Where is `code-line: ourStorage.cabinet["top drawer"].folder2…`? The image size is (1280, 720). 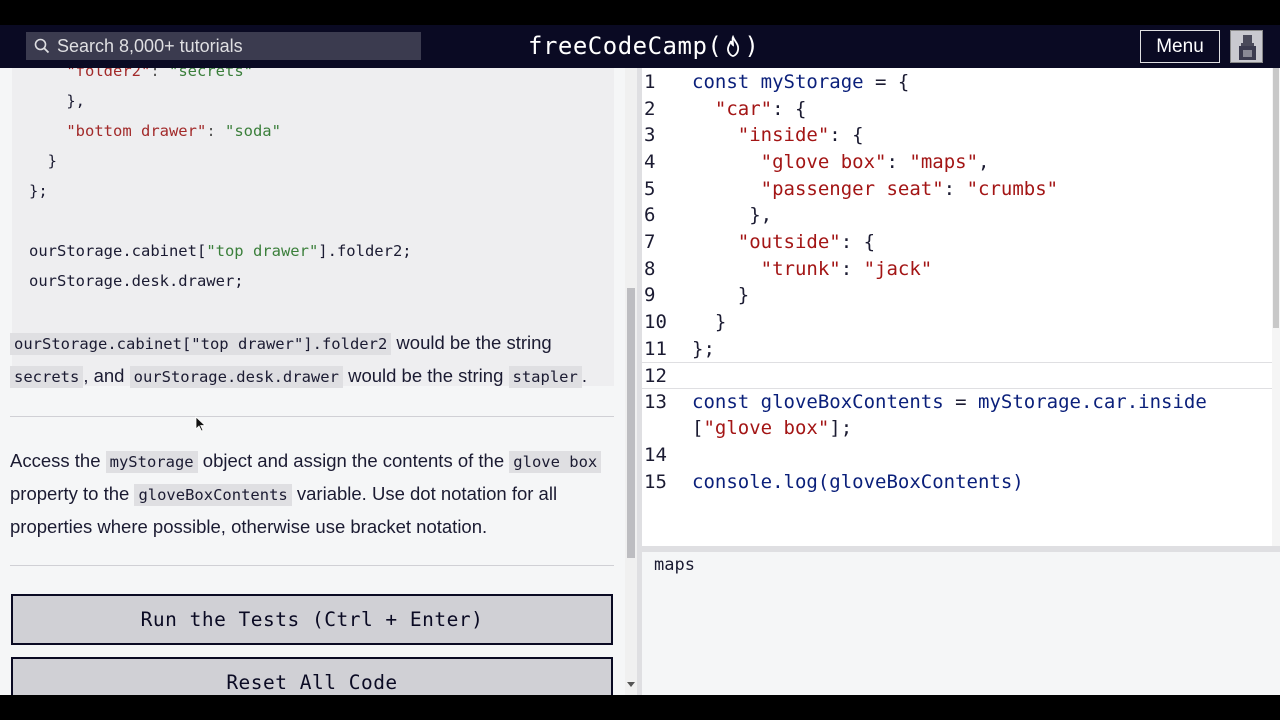
code-line: ourStorage.cabinet["top drawer"].folder2… is located at coordinates (220, 251).